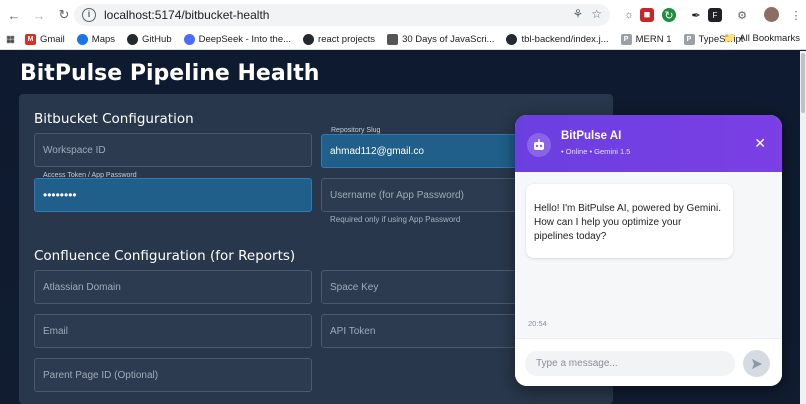 Image resolution: width=806 pixels, height=404 pixels. I want to click on bitbucket-section-title: Bitbucket Configuration, so click(114, 119).